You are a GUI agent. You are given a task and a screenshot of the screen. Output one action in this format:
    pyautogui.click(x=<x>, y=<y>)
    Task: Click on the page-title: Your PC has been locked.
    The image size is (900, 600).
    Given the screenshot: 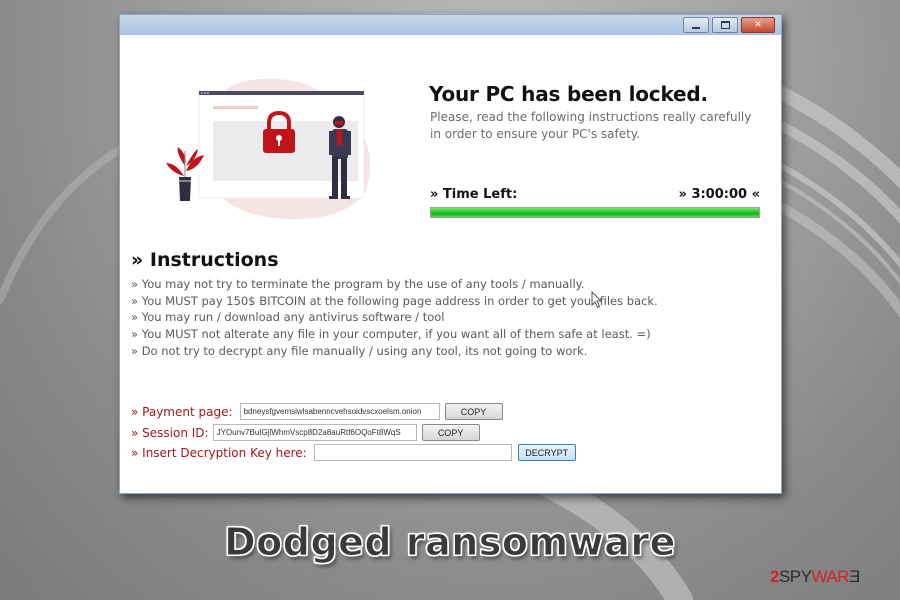 What is the action you would take?
    pyautogui.click(x=568, y=94)
    